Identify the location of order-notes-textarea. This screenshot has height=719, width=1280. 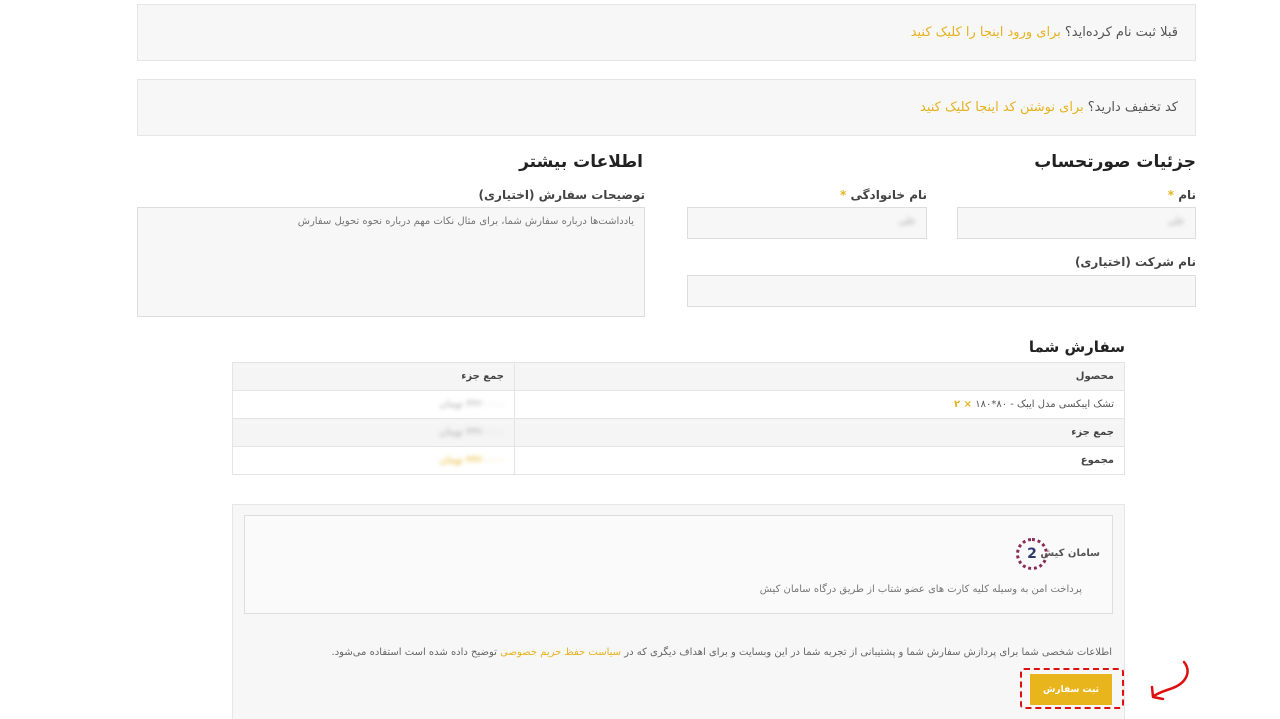
(391, 262).